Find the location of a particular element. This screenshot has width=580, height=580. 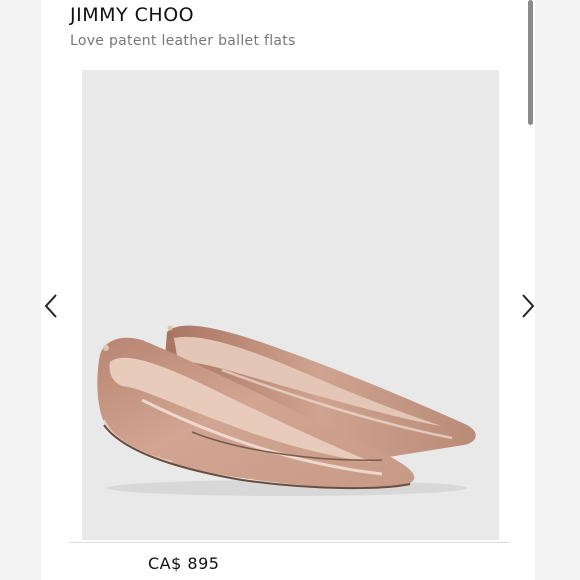

chevron-left-icon is located at coordinates (50, 306).